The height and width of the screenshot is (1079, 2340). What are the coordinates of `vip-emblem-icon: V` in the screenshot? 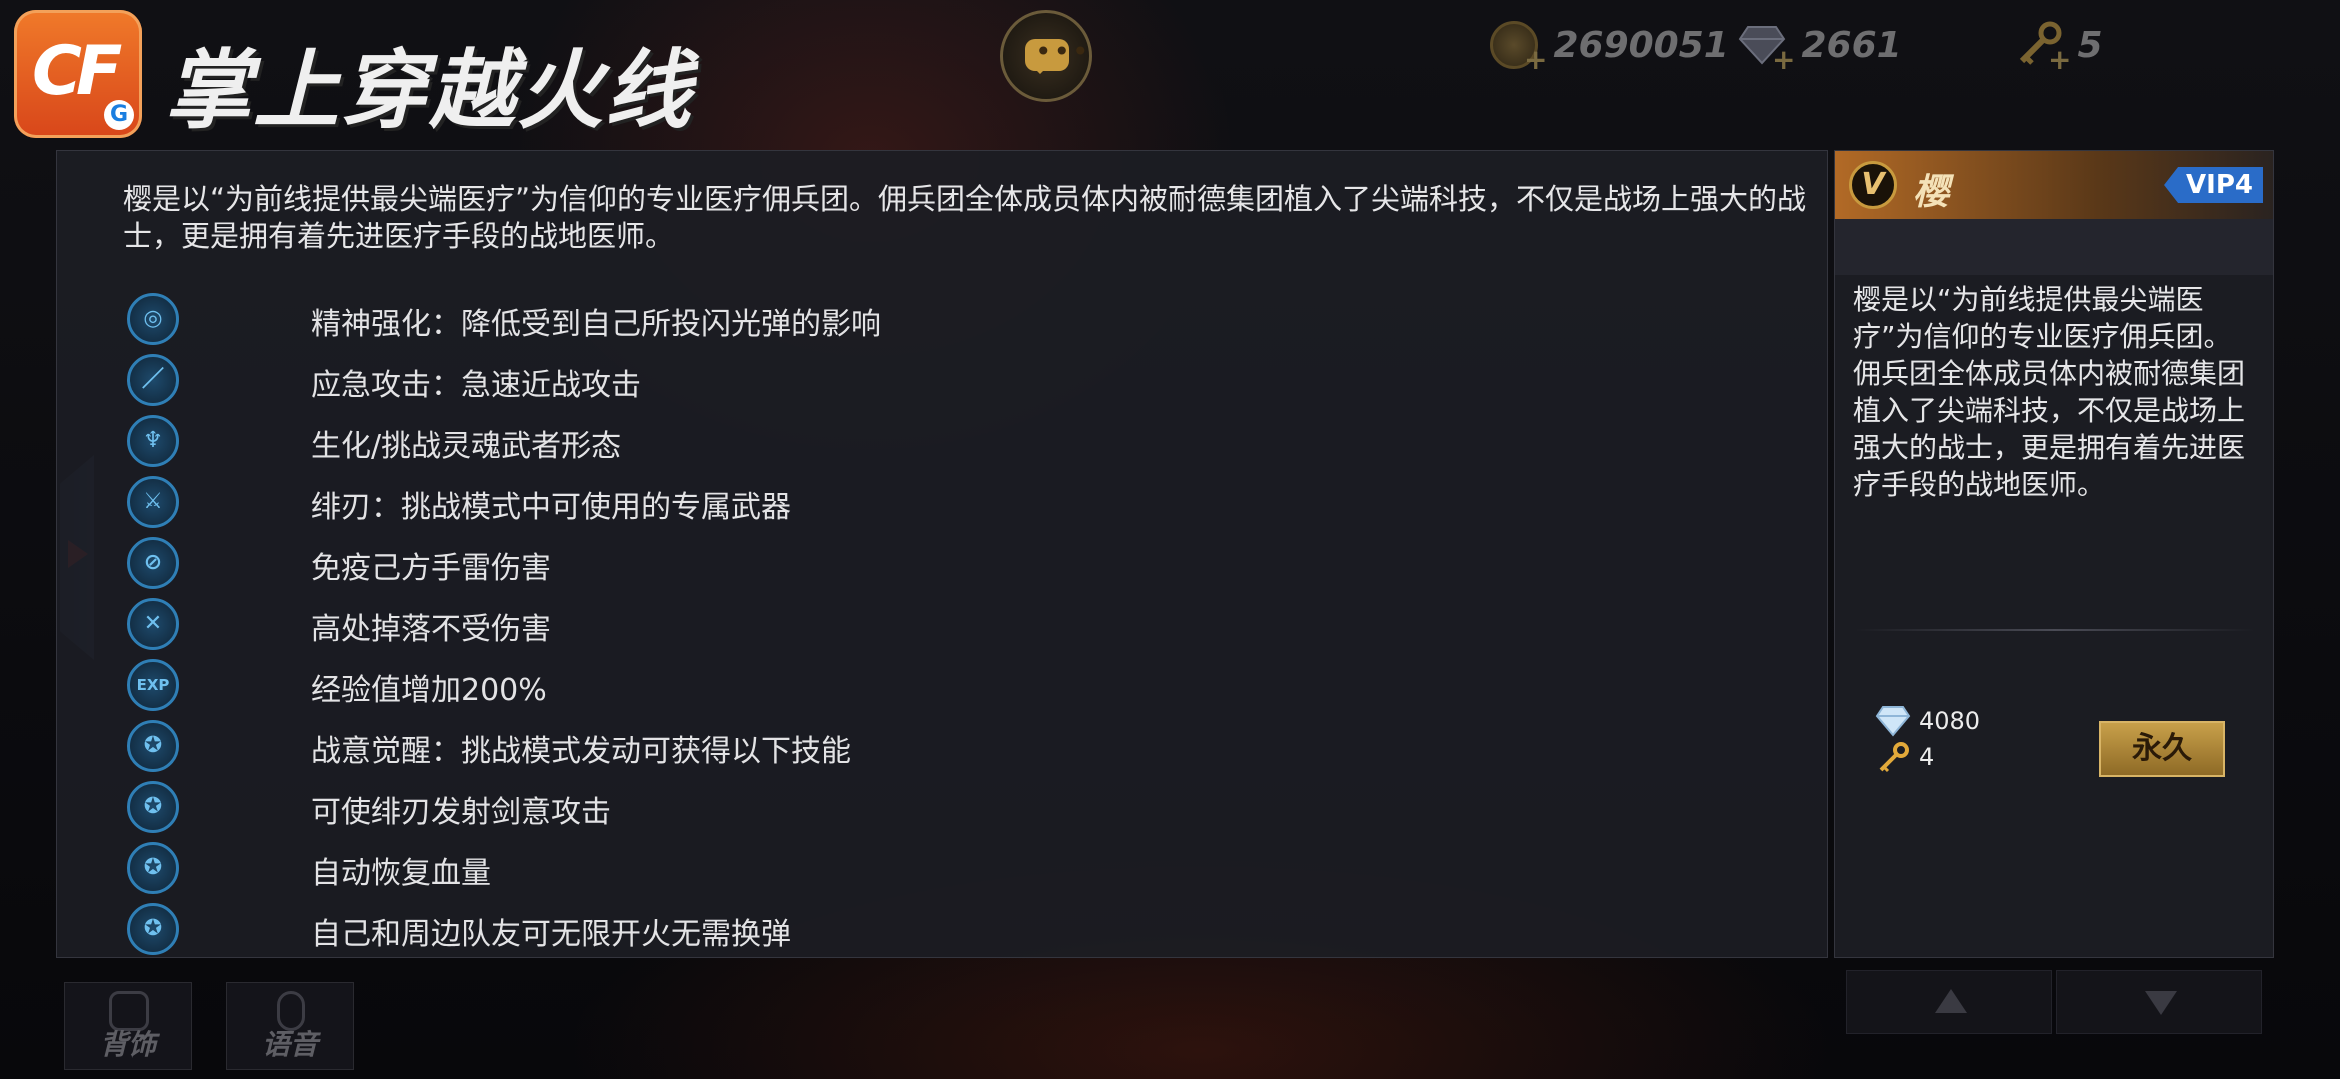 It's located at (1873, 185).